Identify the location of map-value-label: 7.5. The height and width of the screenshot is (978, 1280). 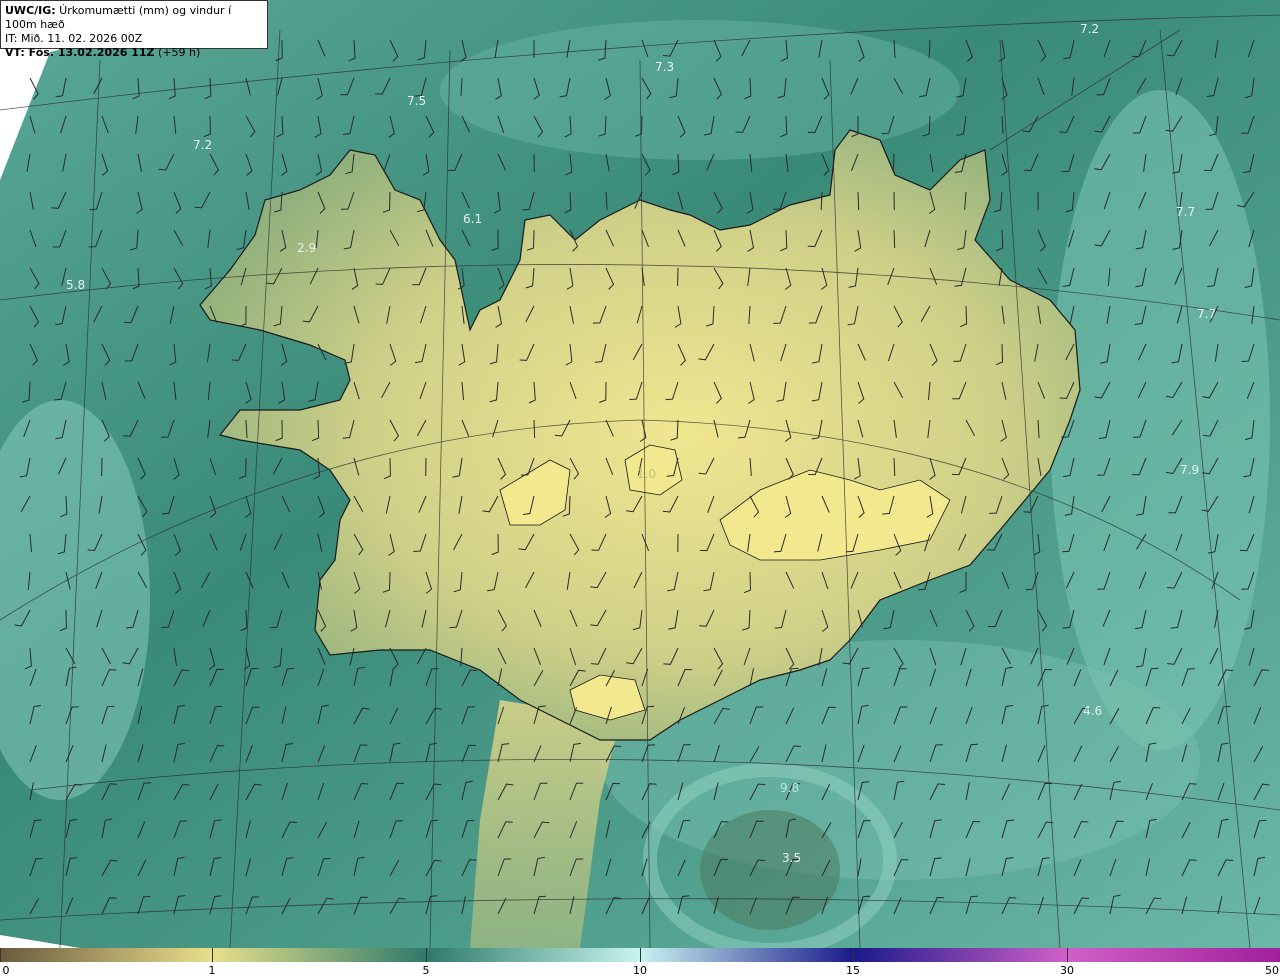
(416, 101).